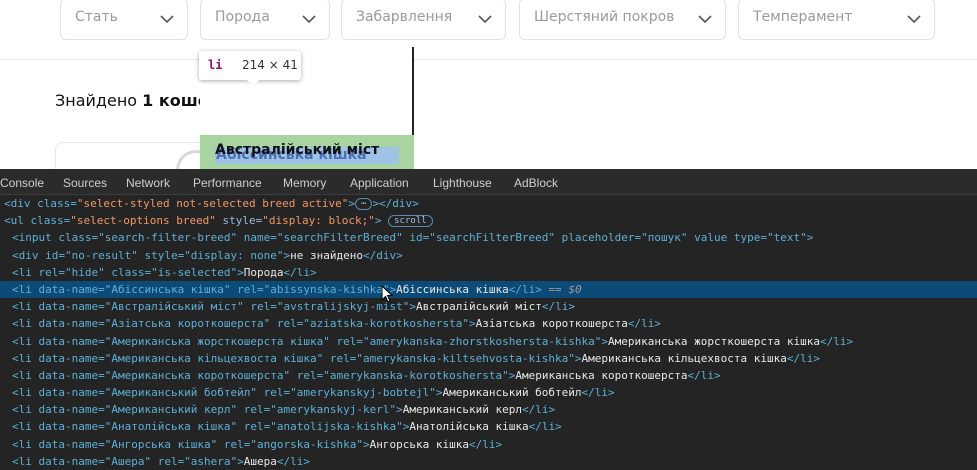 The width and height of the screenshot is (977, 470). I want to click on inspect-tooltip: li 214 × 41, so click(250, 65).